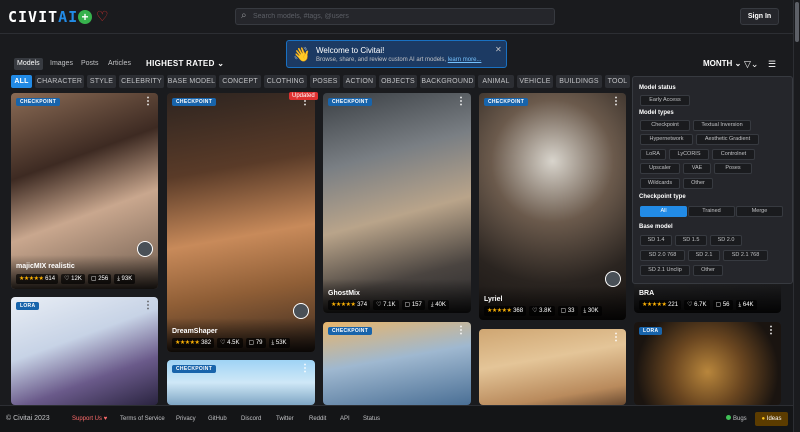 The image size is (800, 432). I want to click on category-animal: ANIMAL, so click(496, 81).